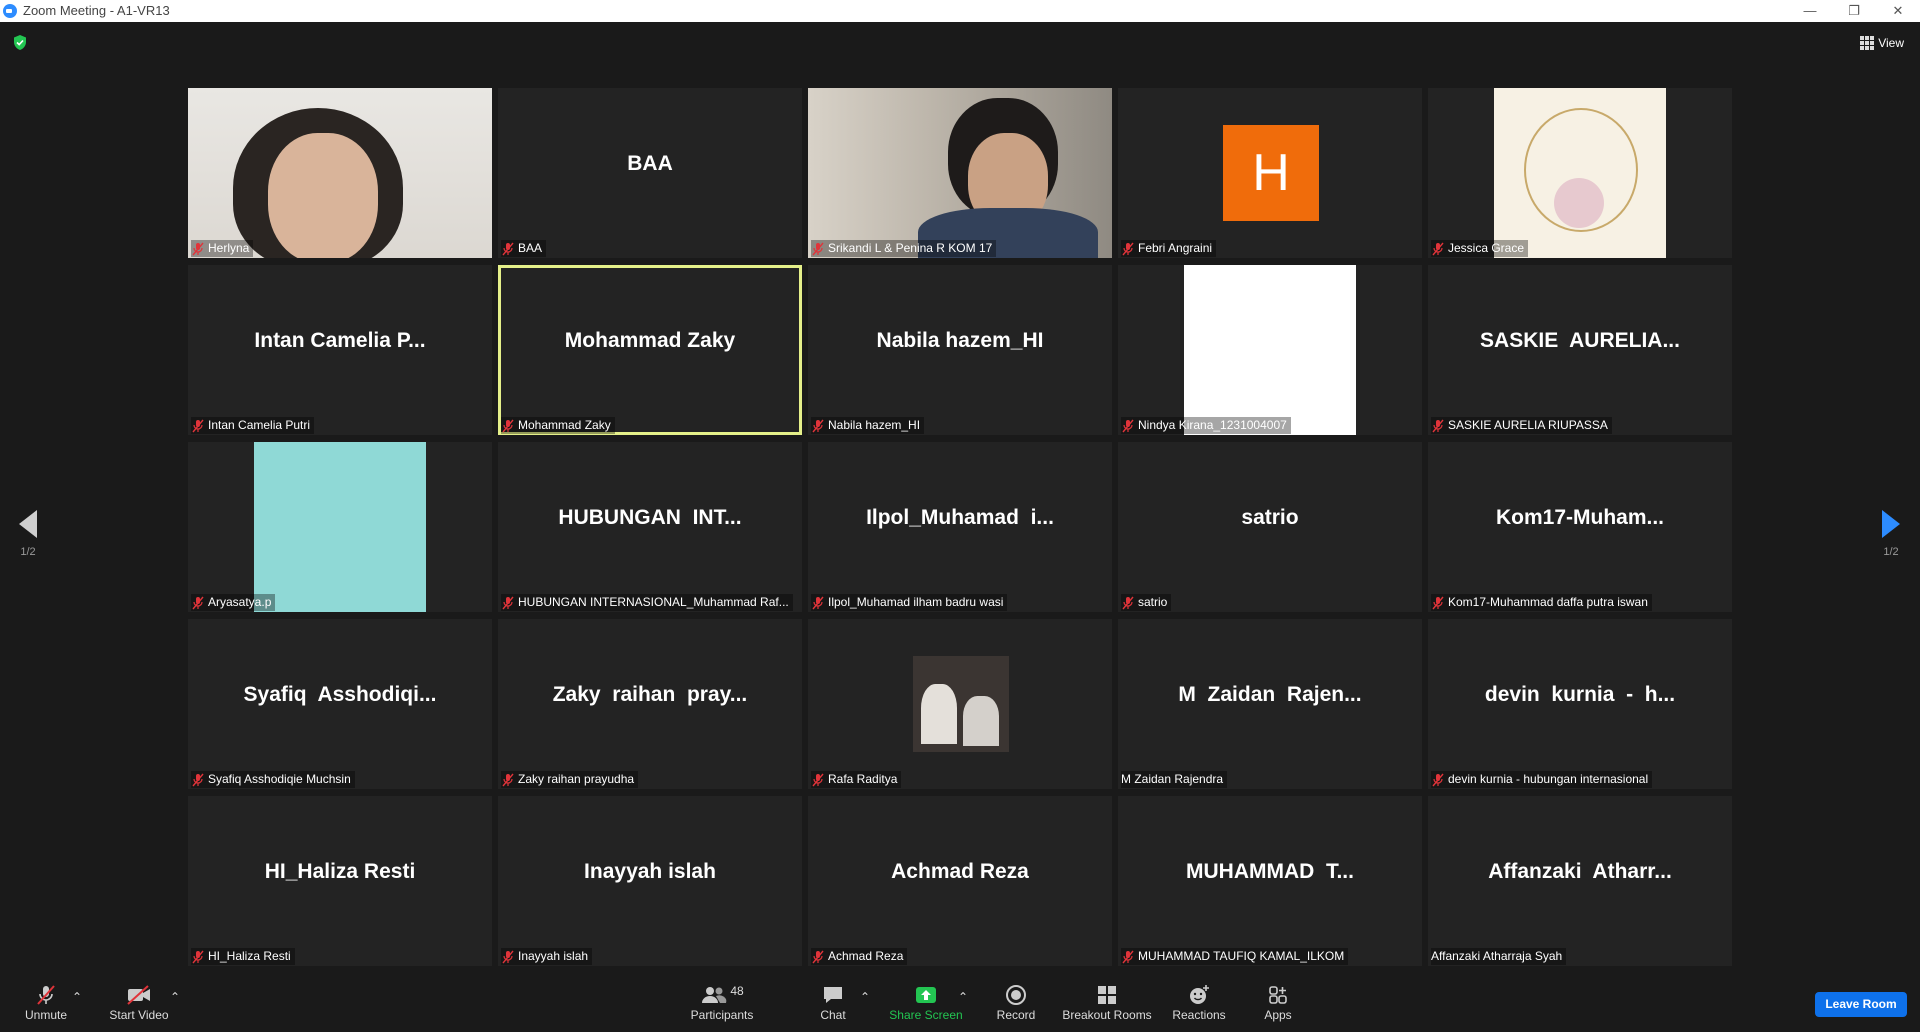  Describe the element at coordinates (1107, 995) in the screenshot. I see `breakout-rooms-icon` at that location.